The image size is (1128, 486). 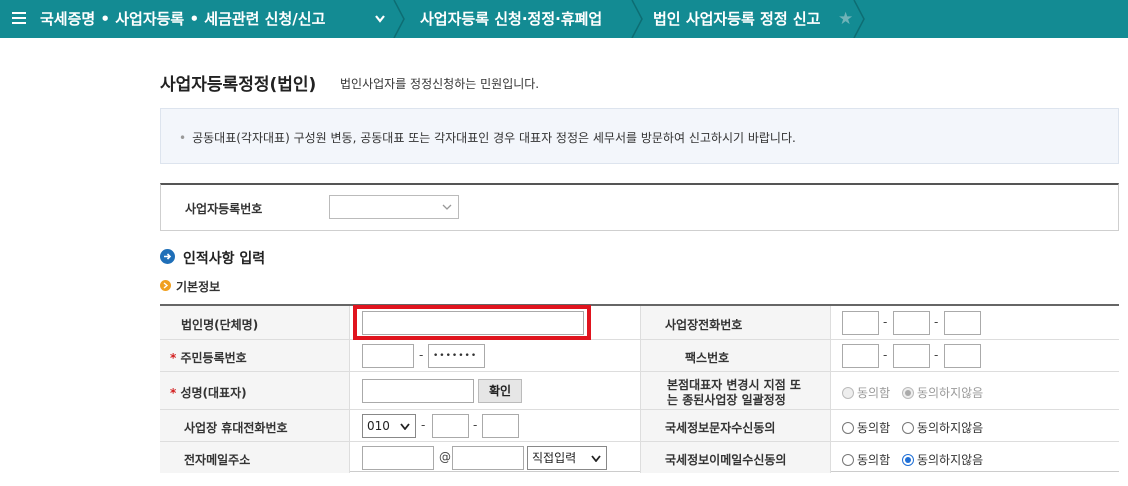 I want to click on business-phone-label: 사업장전화번호, so click(x=704, y=325).